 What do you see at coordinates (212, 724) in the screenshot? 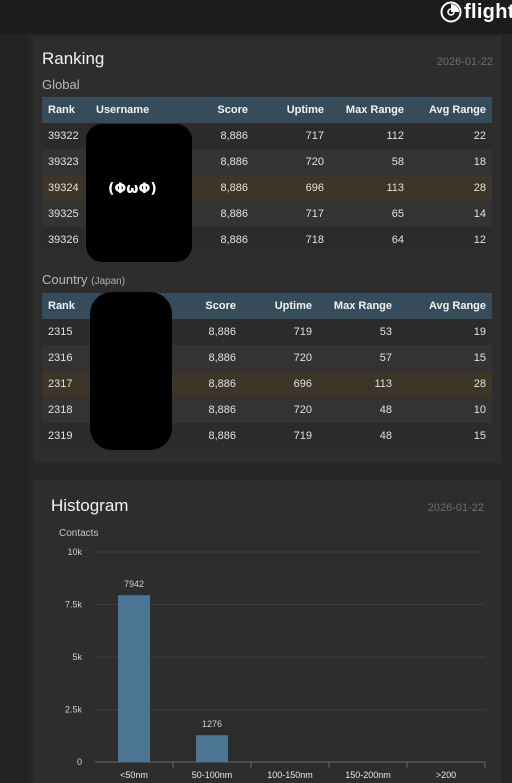
I see `bar-data-label: 1276` at bounding box center [212, 724].